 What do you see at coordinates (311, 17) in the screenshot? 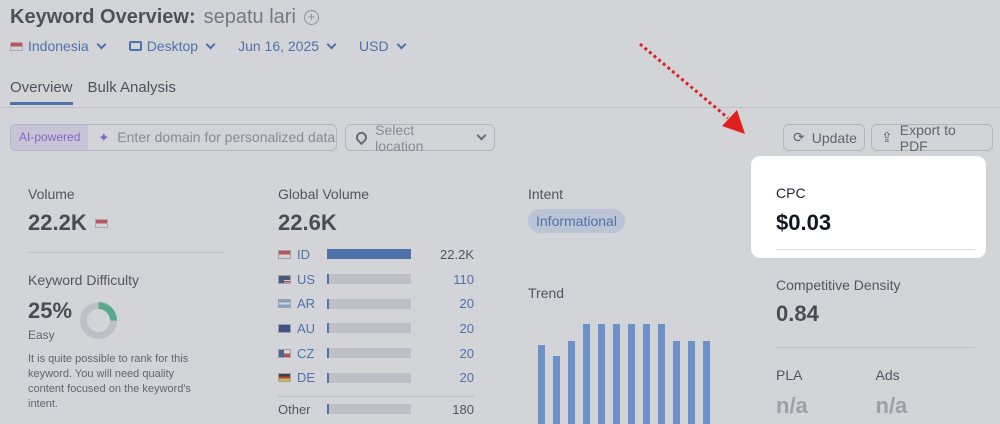
I see `add-keyword-icon: +` at bounding box center [311, 17].